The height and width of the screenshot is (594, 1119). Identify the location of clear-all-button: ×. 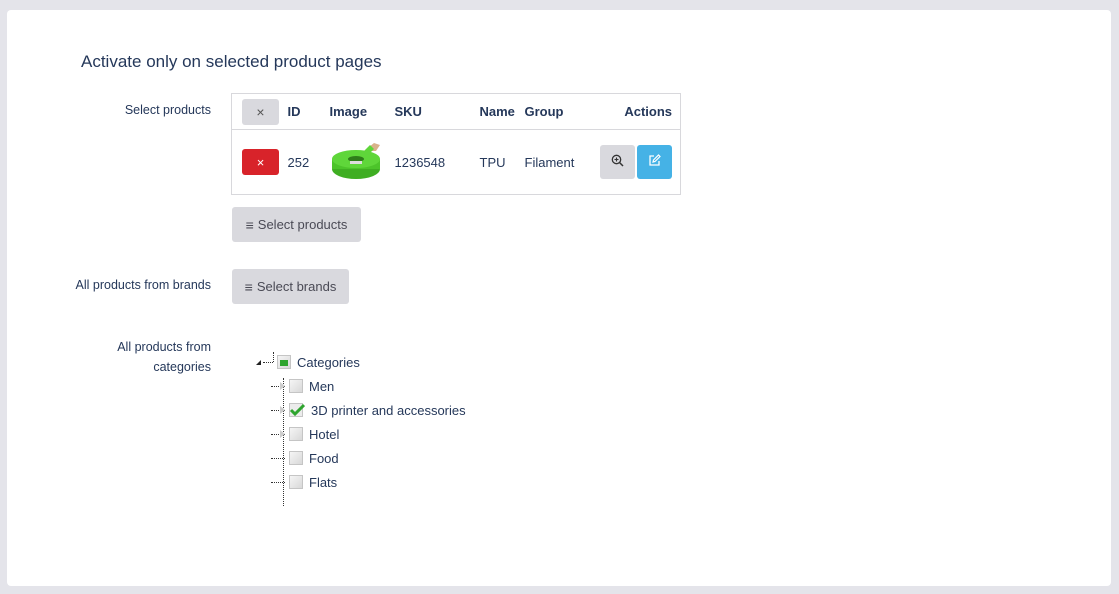
(260, 111).